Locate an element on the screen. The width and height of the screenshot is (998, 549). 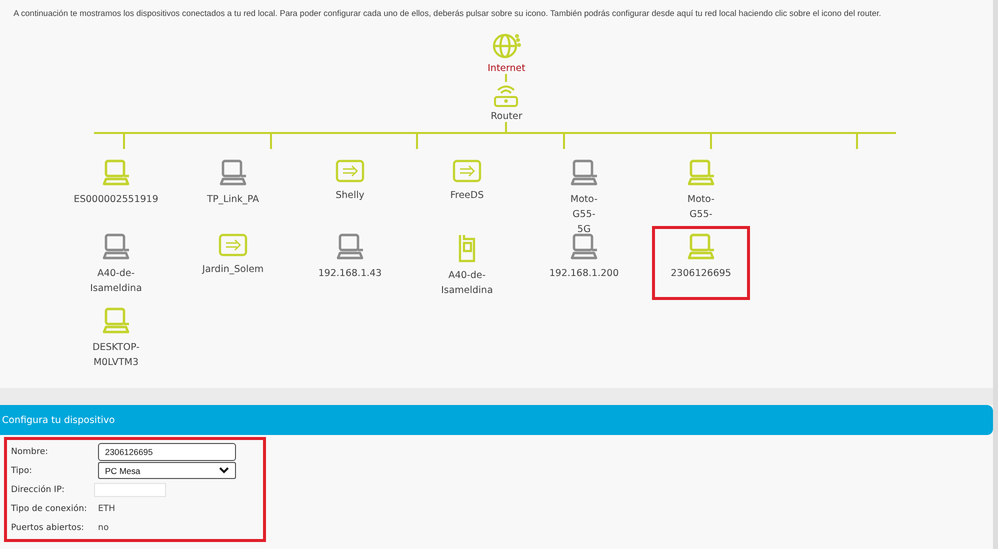
device-name: DESKTOP-M0LVTM3 is located at coordinates (116, 355).